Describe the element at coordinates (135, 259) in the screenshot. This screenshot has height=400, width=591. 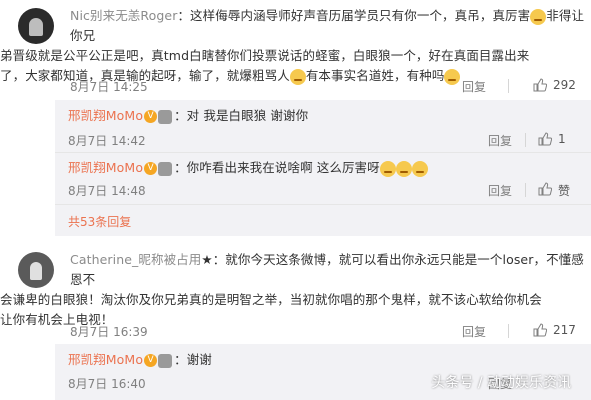
I see `comment-author: Catherine_昵称被占用` at that location.